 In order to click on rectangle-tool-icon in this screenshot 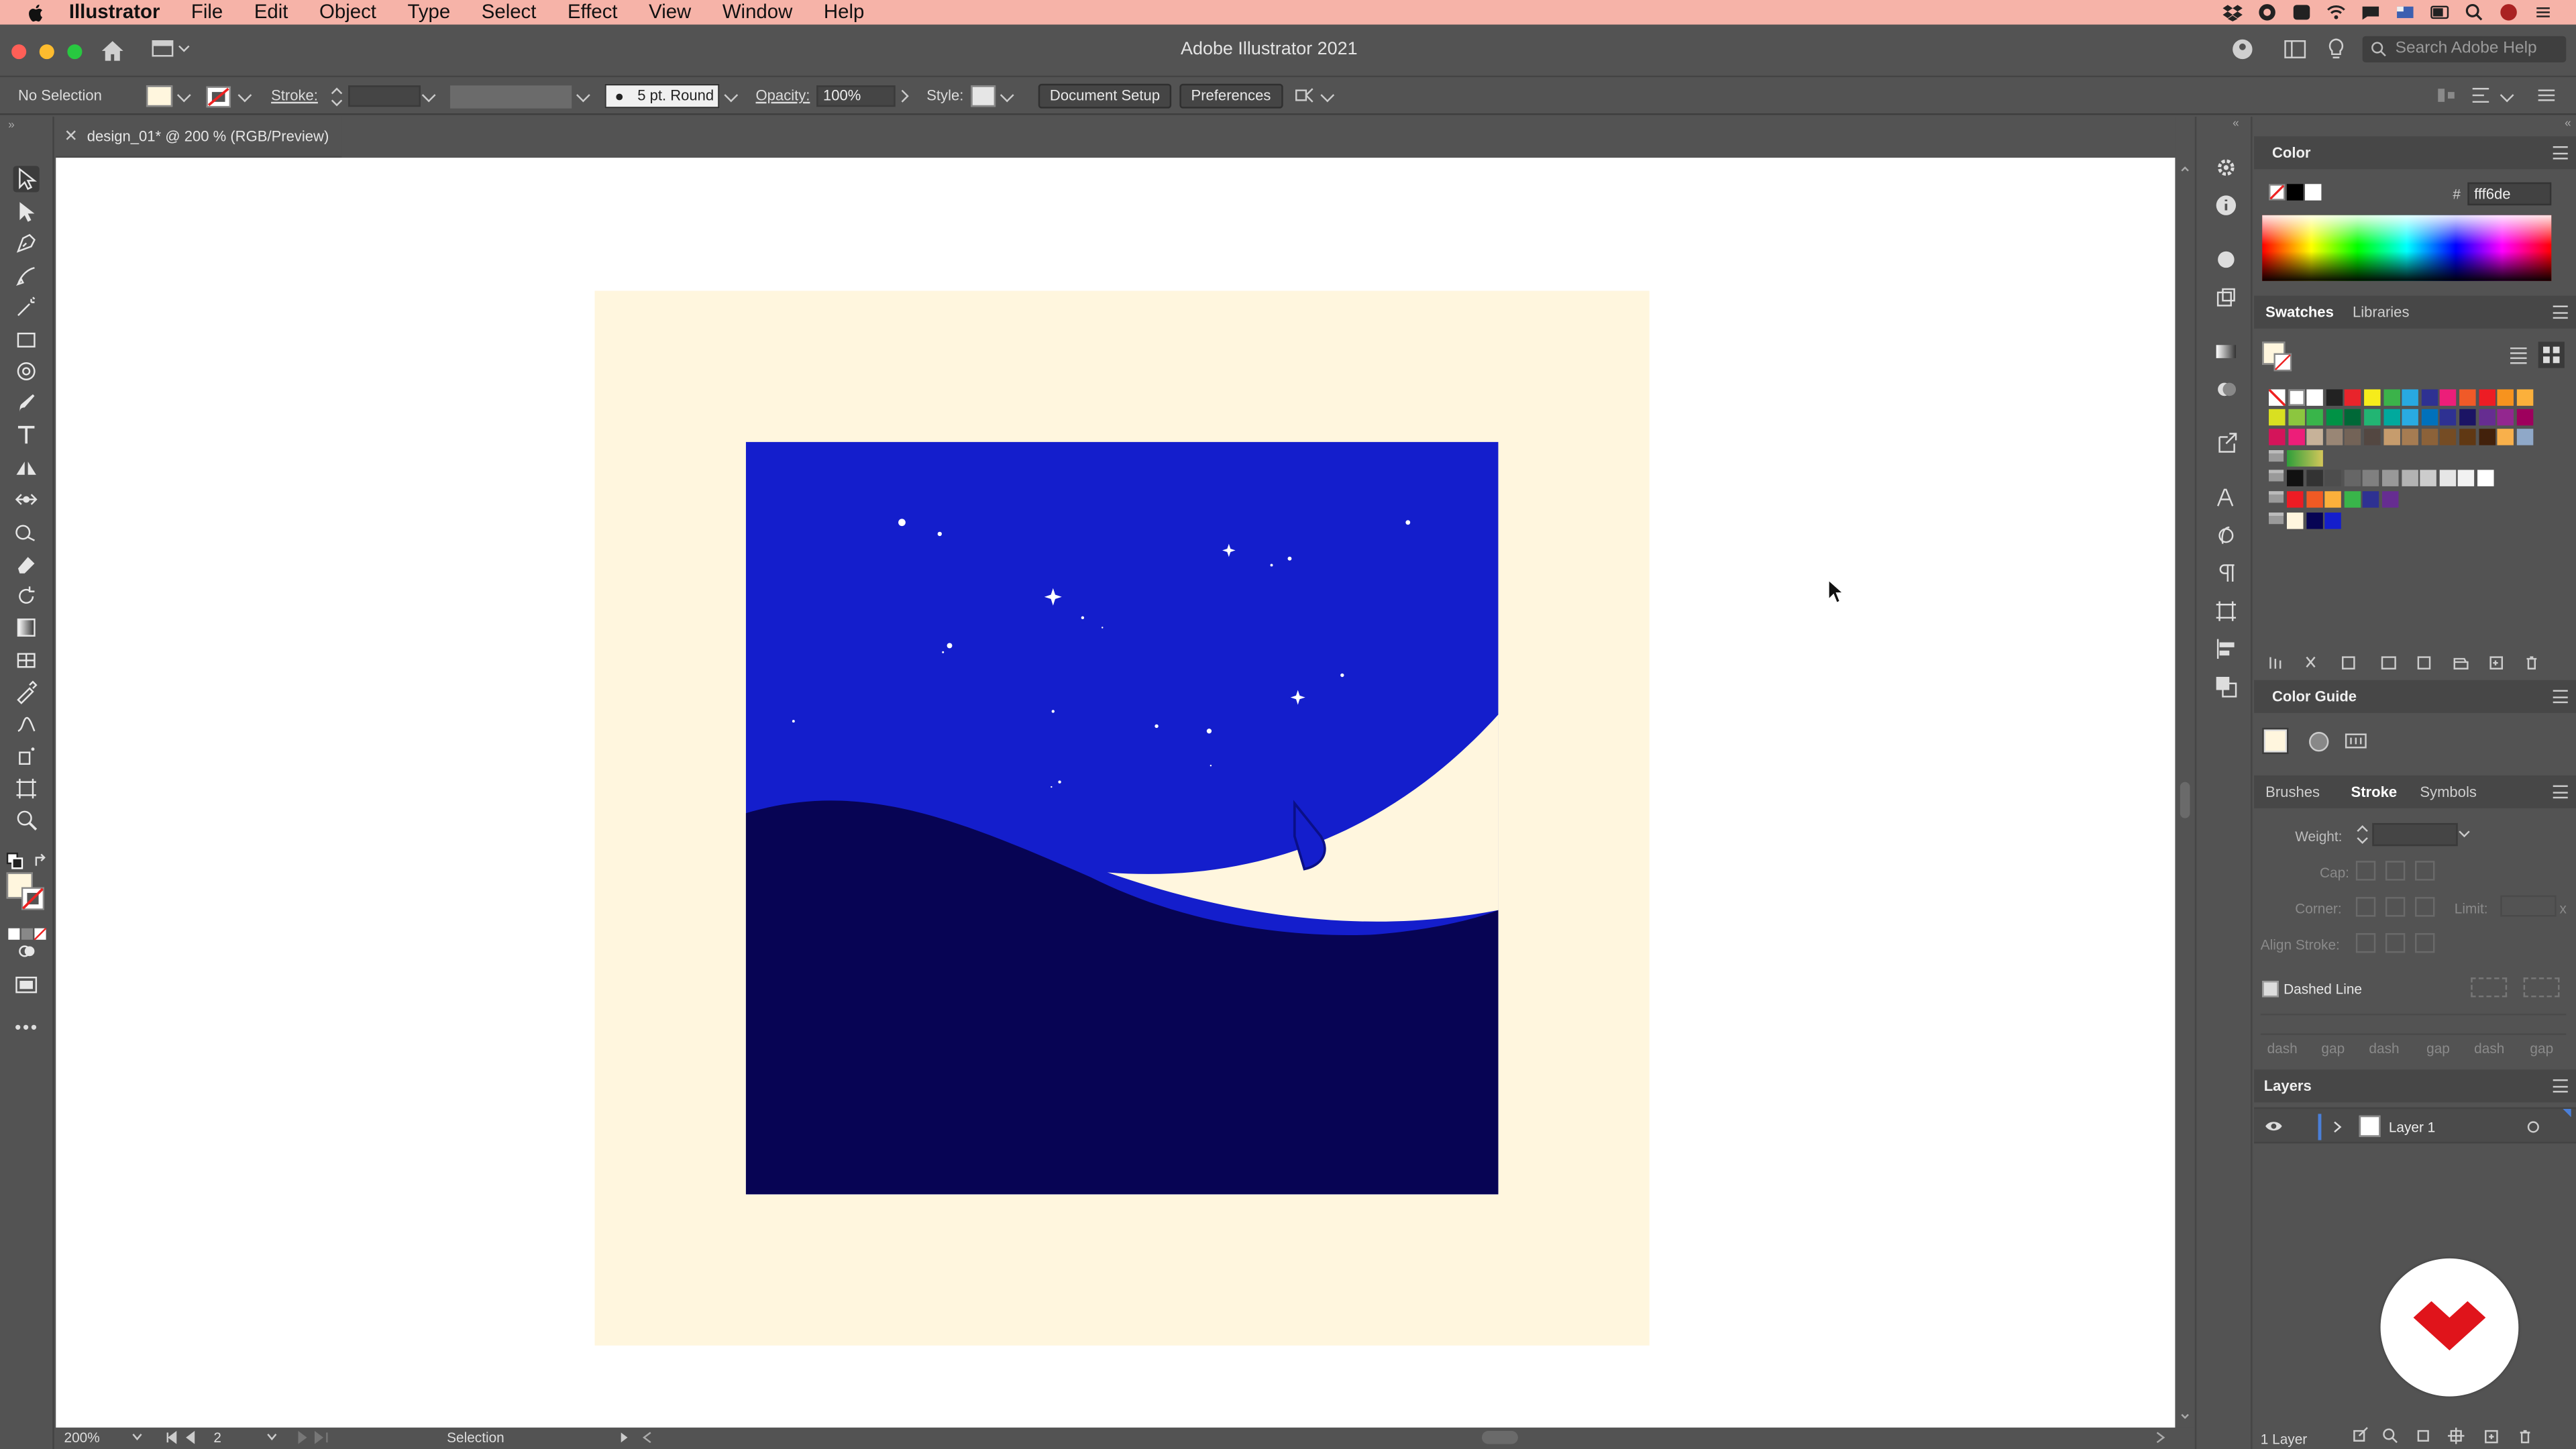, I will do `click(26, 340)`.